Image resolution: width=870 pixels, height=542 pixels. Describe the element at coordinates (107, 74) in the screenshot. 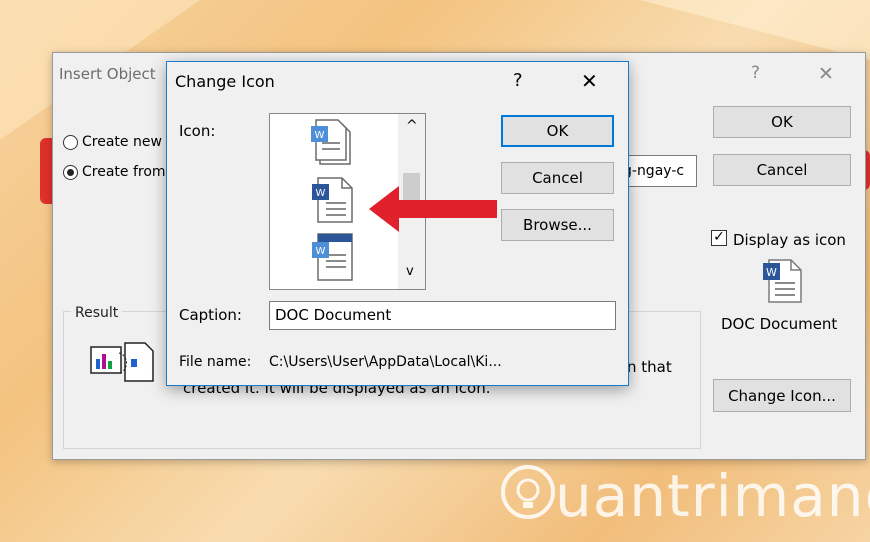

I see `dialog-title: Insert Object` at that location.